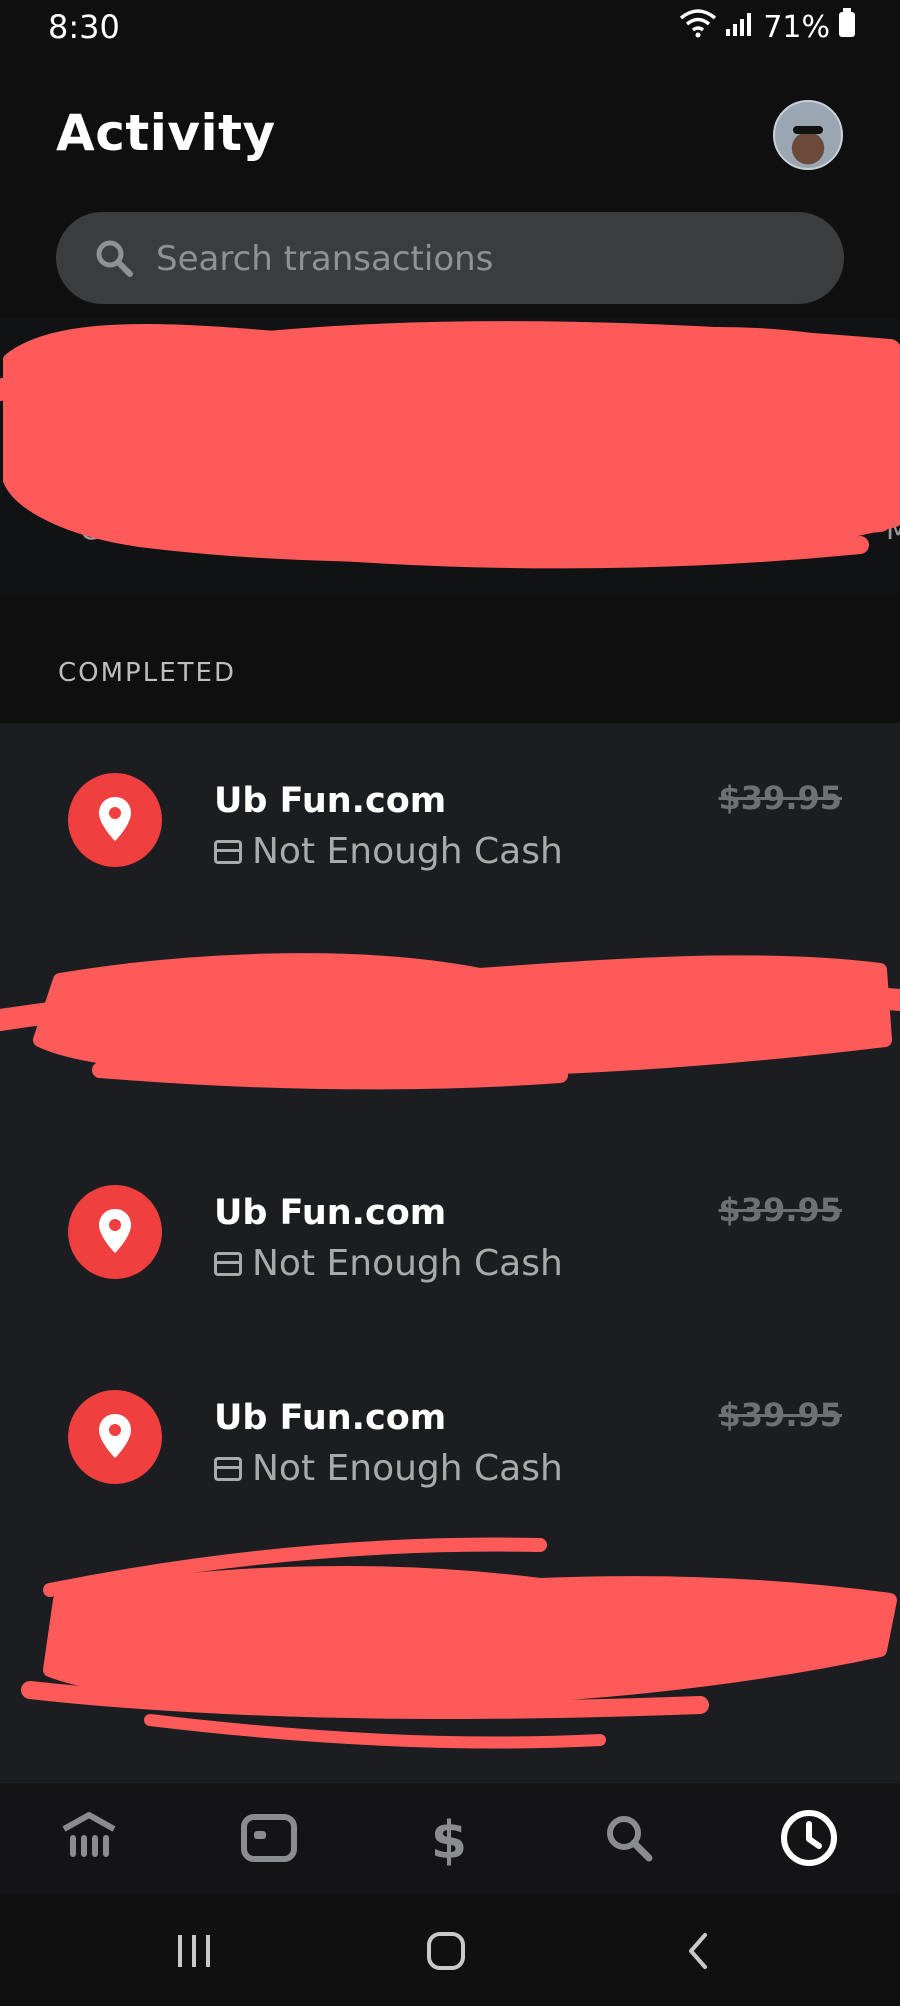  I want to click on status-bar: 8:30 71%, so click(450, 30).